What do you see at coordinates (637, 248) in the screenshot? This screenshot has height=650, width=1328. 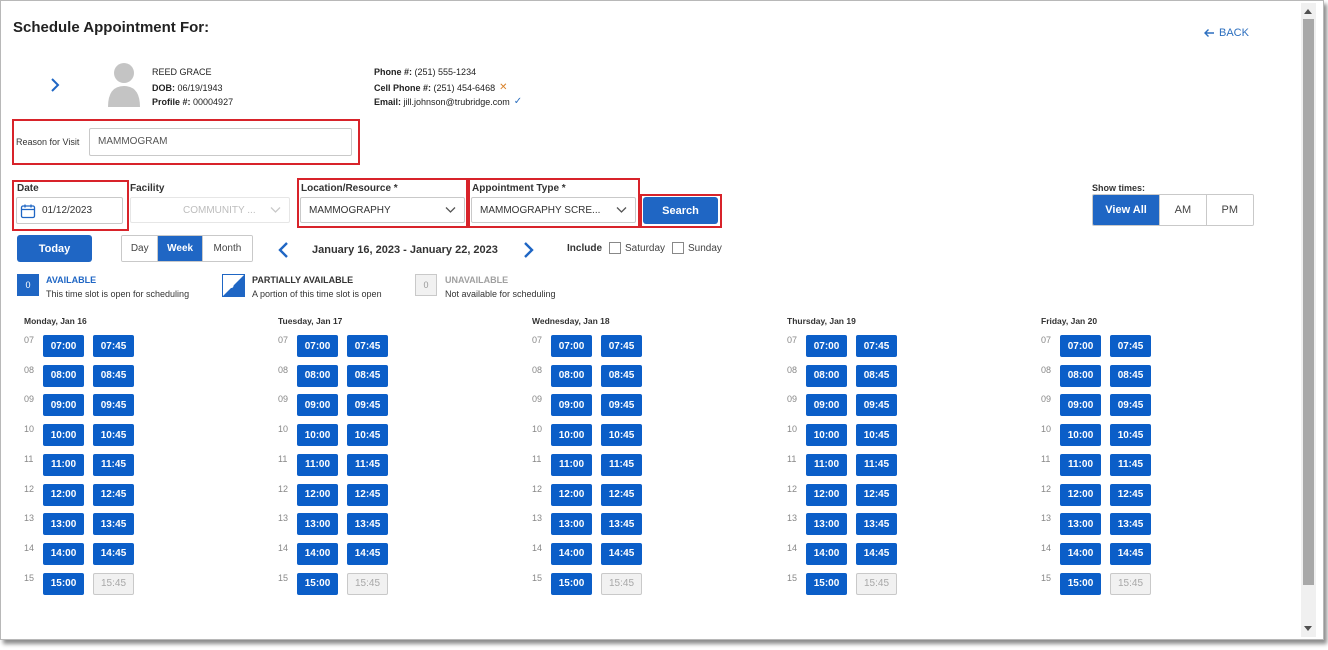 I see `saturday-checkbox: Saturday` at bounding box center [637, 248].